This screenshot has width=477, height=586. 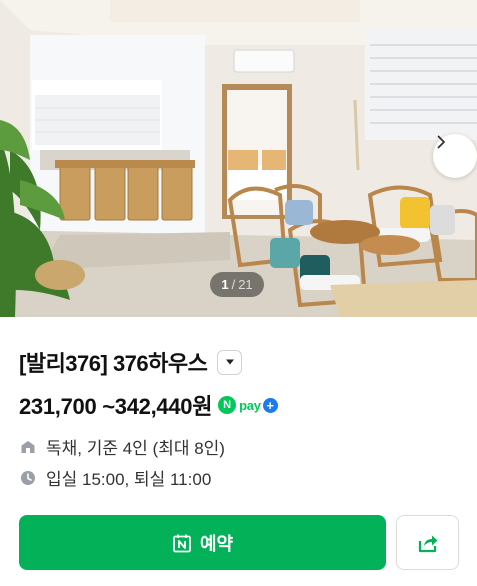 I want to click on clock-icon, so click(x=28, y=478).